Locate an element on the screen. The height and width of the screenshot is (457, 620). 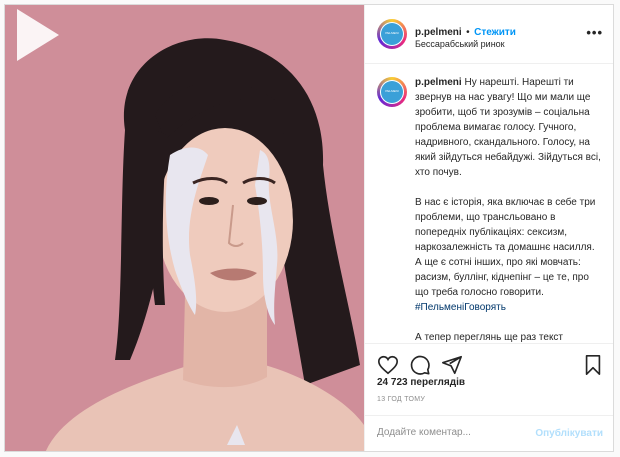
heart-icon is located at coordinates (388, 365).